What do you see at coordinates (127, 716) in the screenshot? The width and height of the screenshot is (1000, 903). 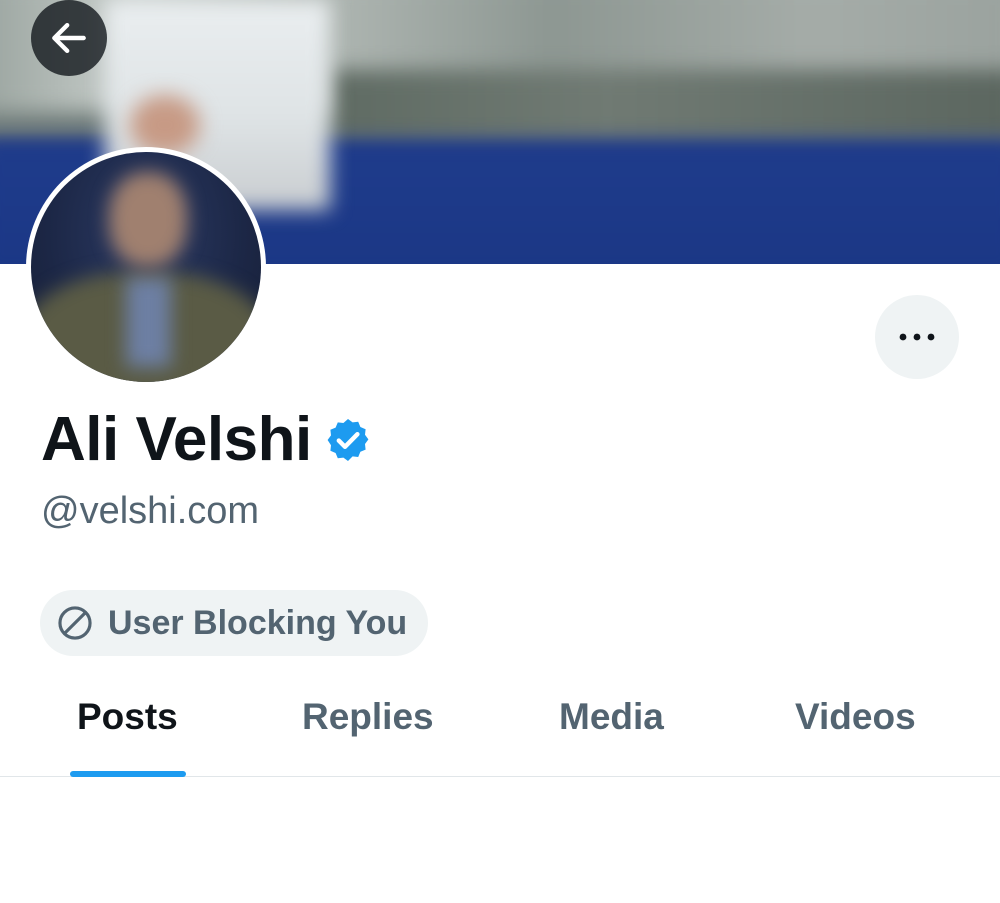 I see `tab-posts: Posts` at bounding box center [127, 716].